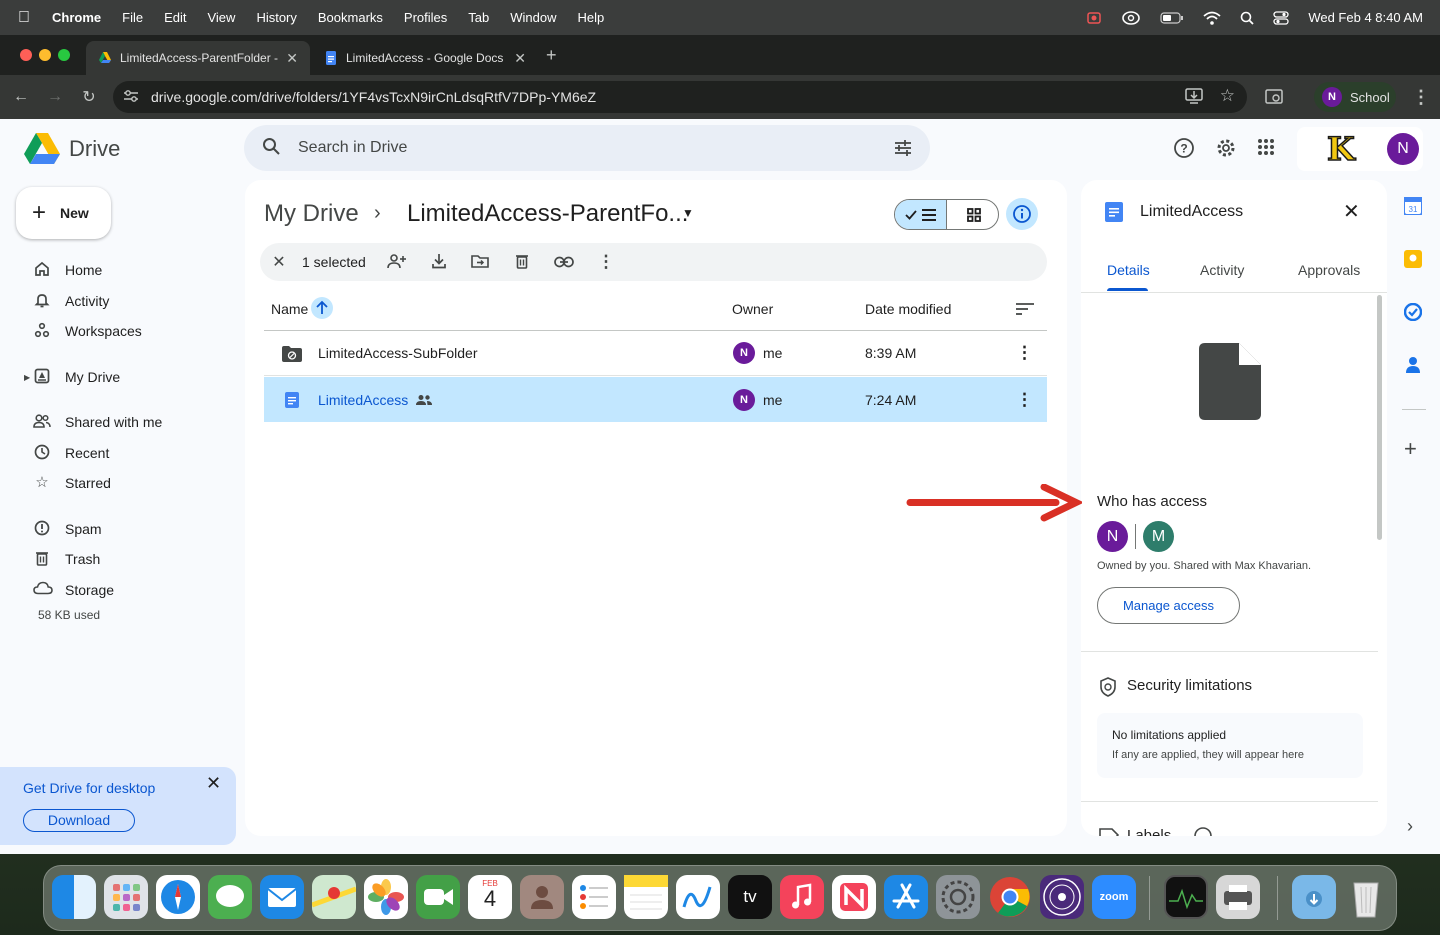  What do you see at coordinates (289, 309) in the screenshot?
I see `name-column-header: Name` at bounding box center [289, 309].